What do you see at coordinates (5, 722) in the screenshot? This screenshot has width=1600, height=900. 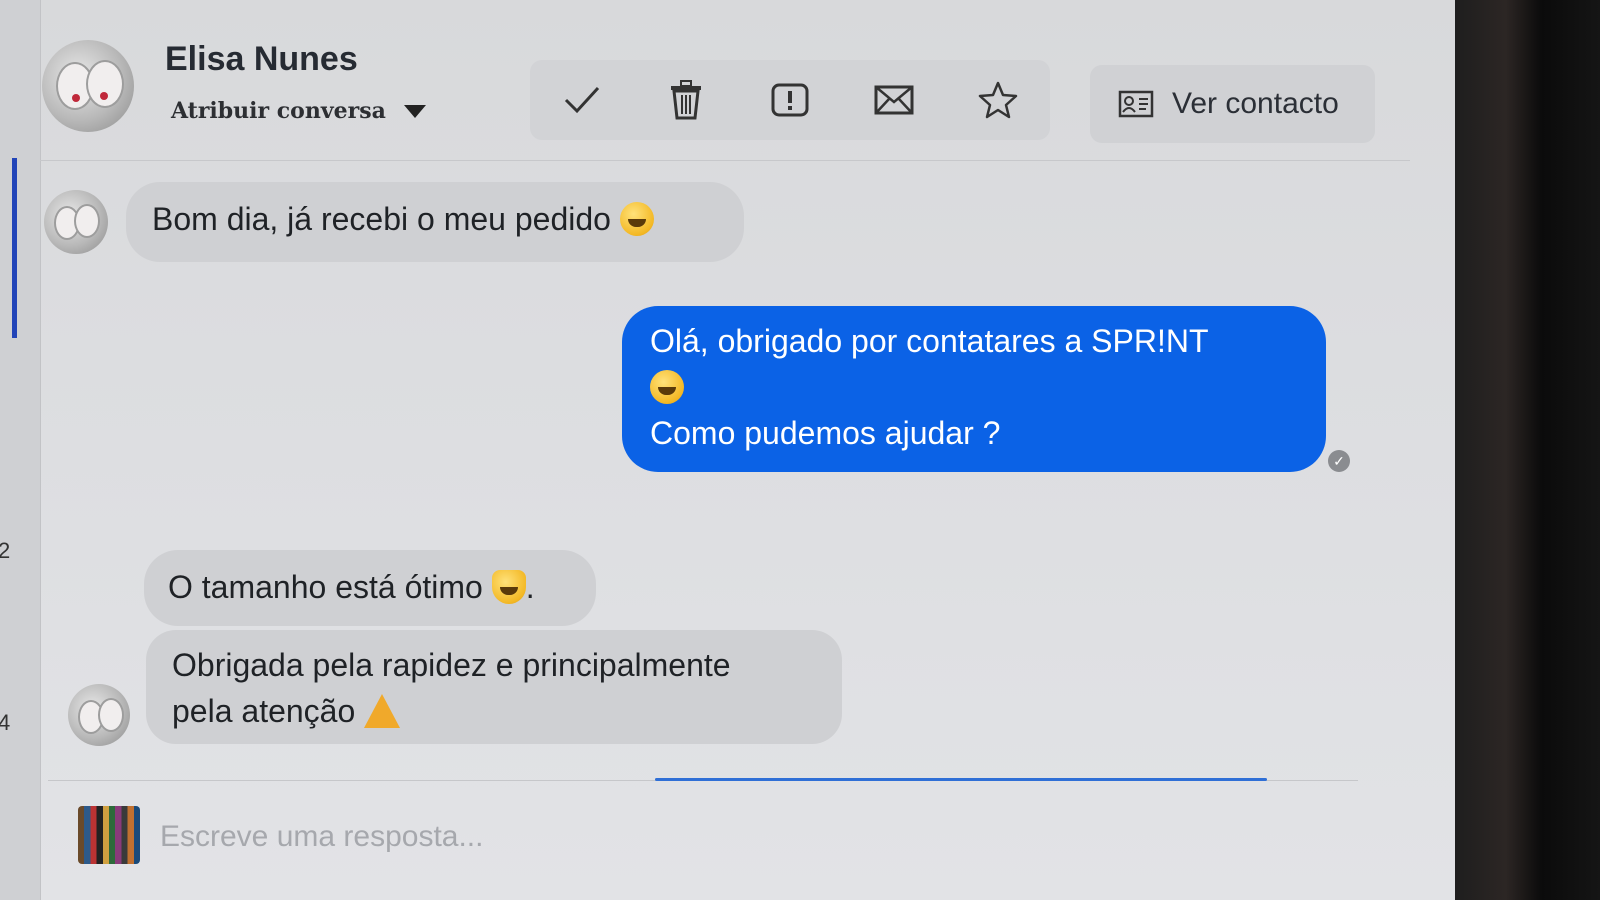 I see `list-count: 4` at bounding box center [5, 722].